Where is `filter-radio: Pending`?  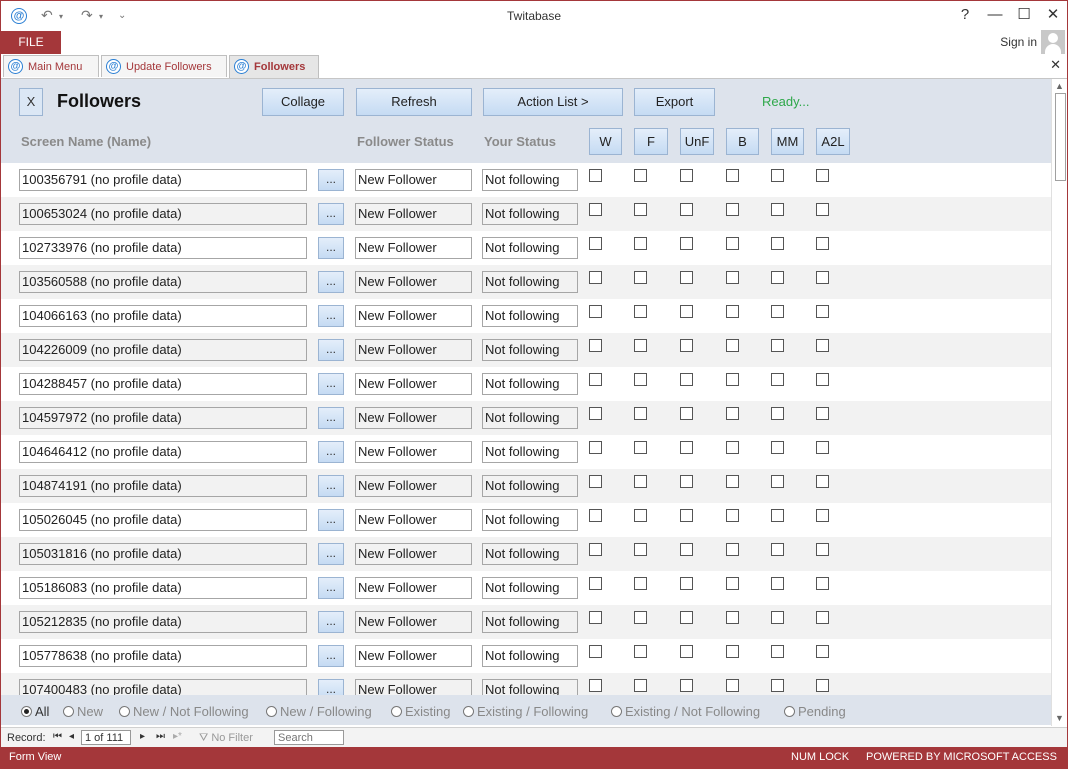
filter-radio: Pending is located at coordinates (815, 711).